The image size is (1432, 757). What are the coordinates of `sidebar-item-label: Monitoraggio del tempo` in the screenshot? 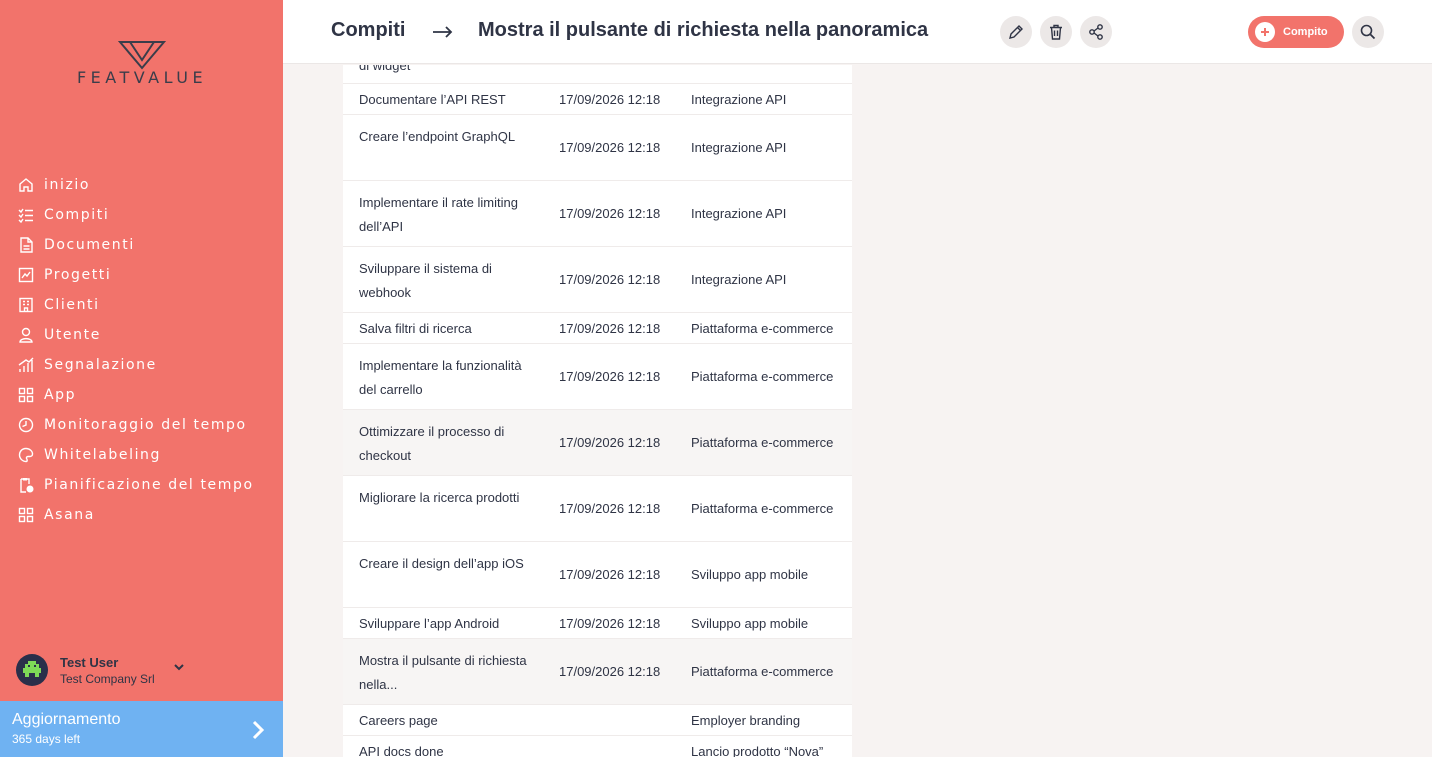 It's located at (145, 425).